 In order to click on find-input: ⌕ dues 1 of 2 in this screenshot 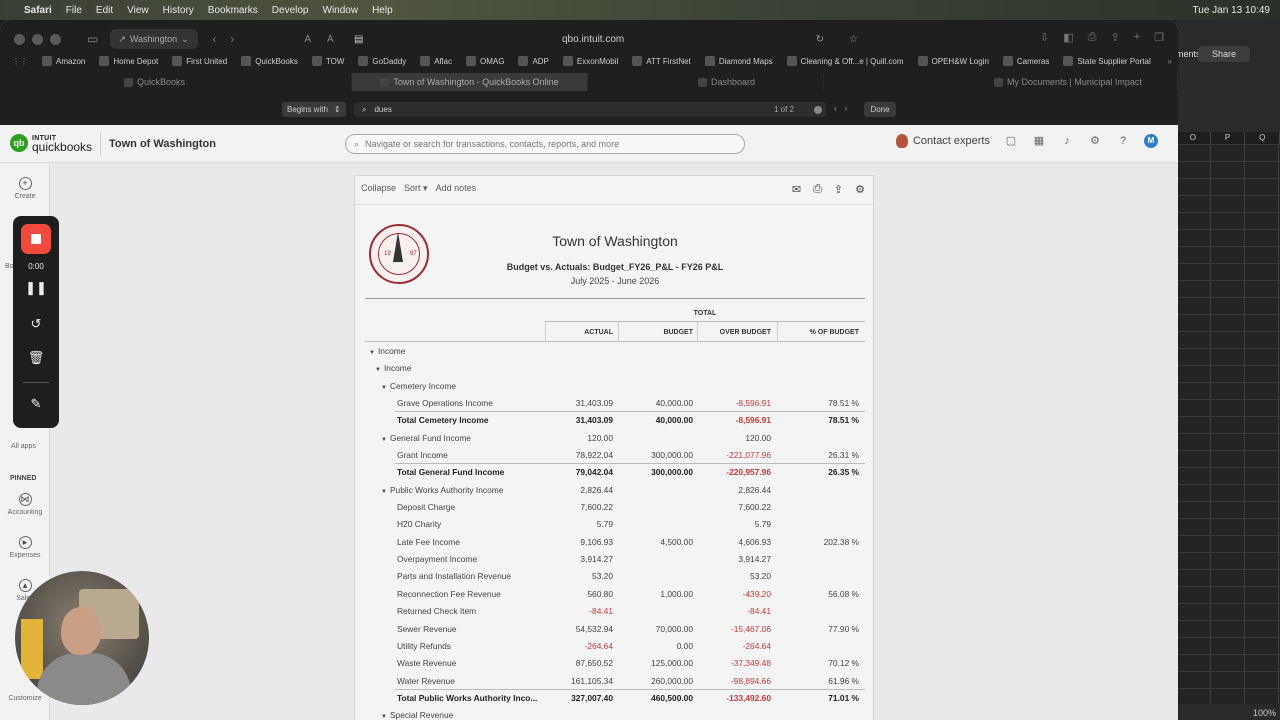, I will do `click(590, 109)`.